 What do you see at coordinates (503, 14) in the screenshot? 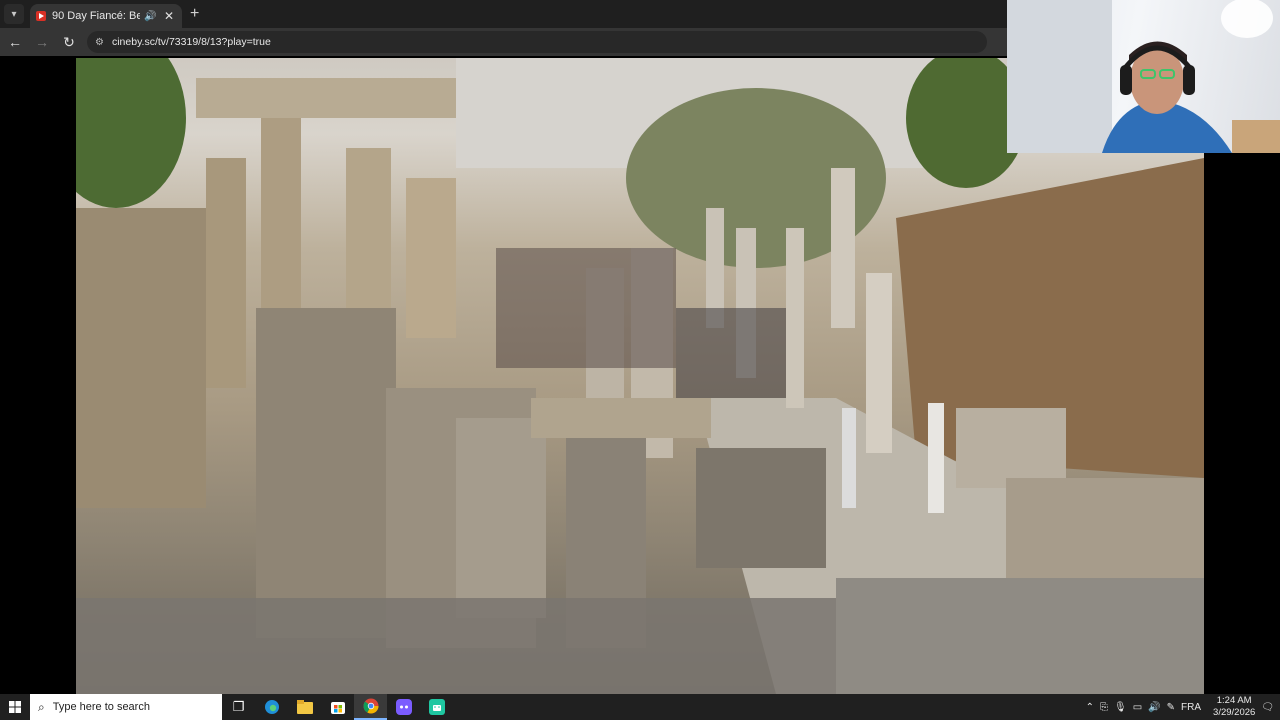
I see `browser-tab-strip: ▾ 90 Day Fiancé: Before the 90 🔊 ✕ +` at bounding box center [503, 14].